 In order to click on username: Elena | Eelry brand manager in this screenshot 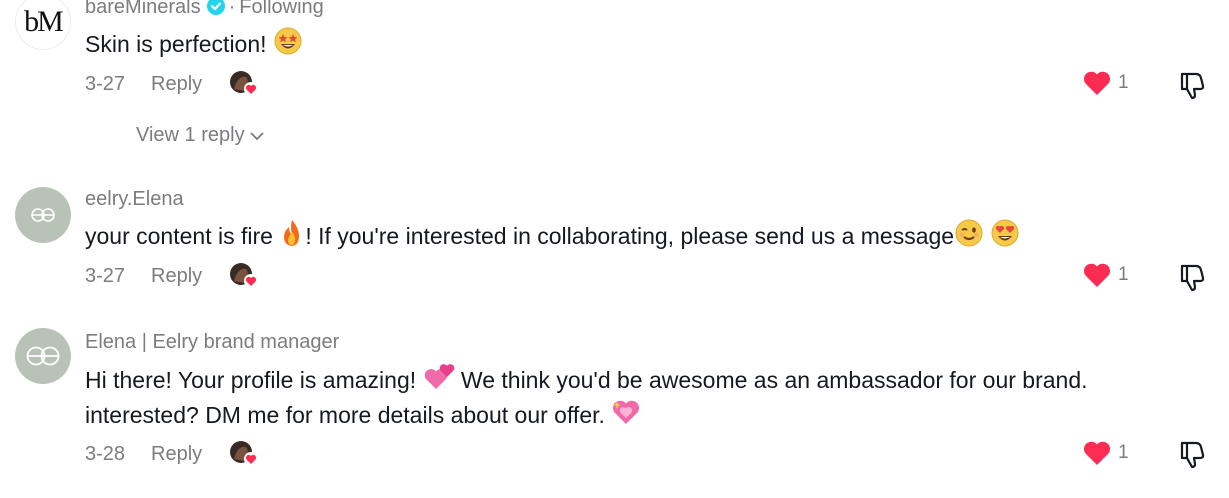, I will do `click(212, 342)`.